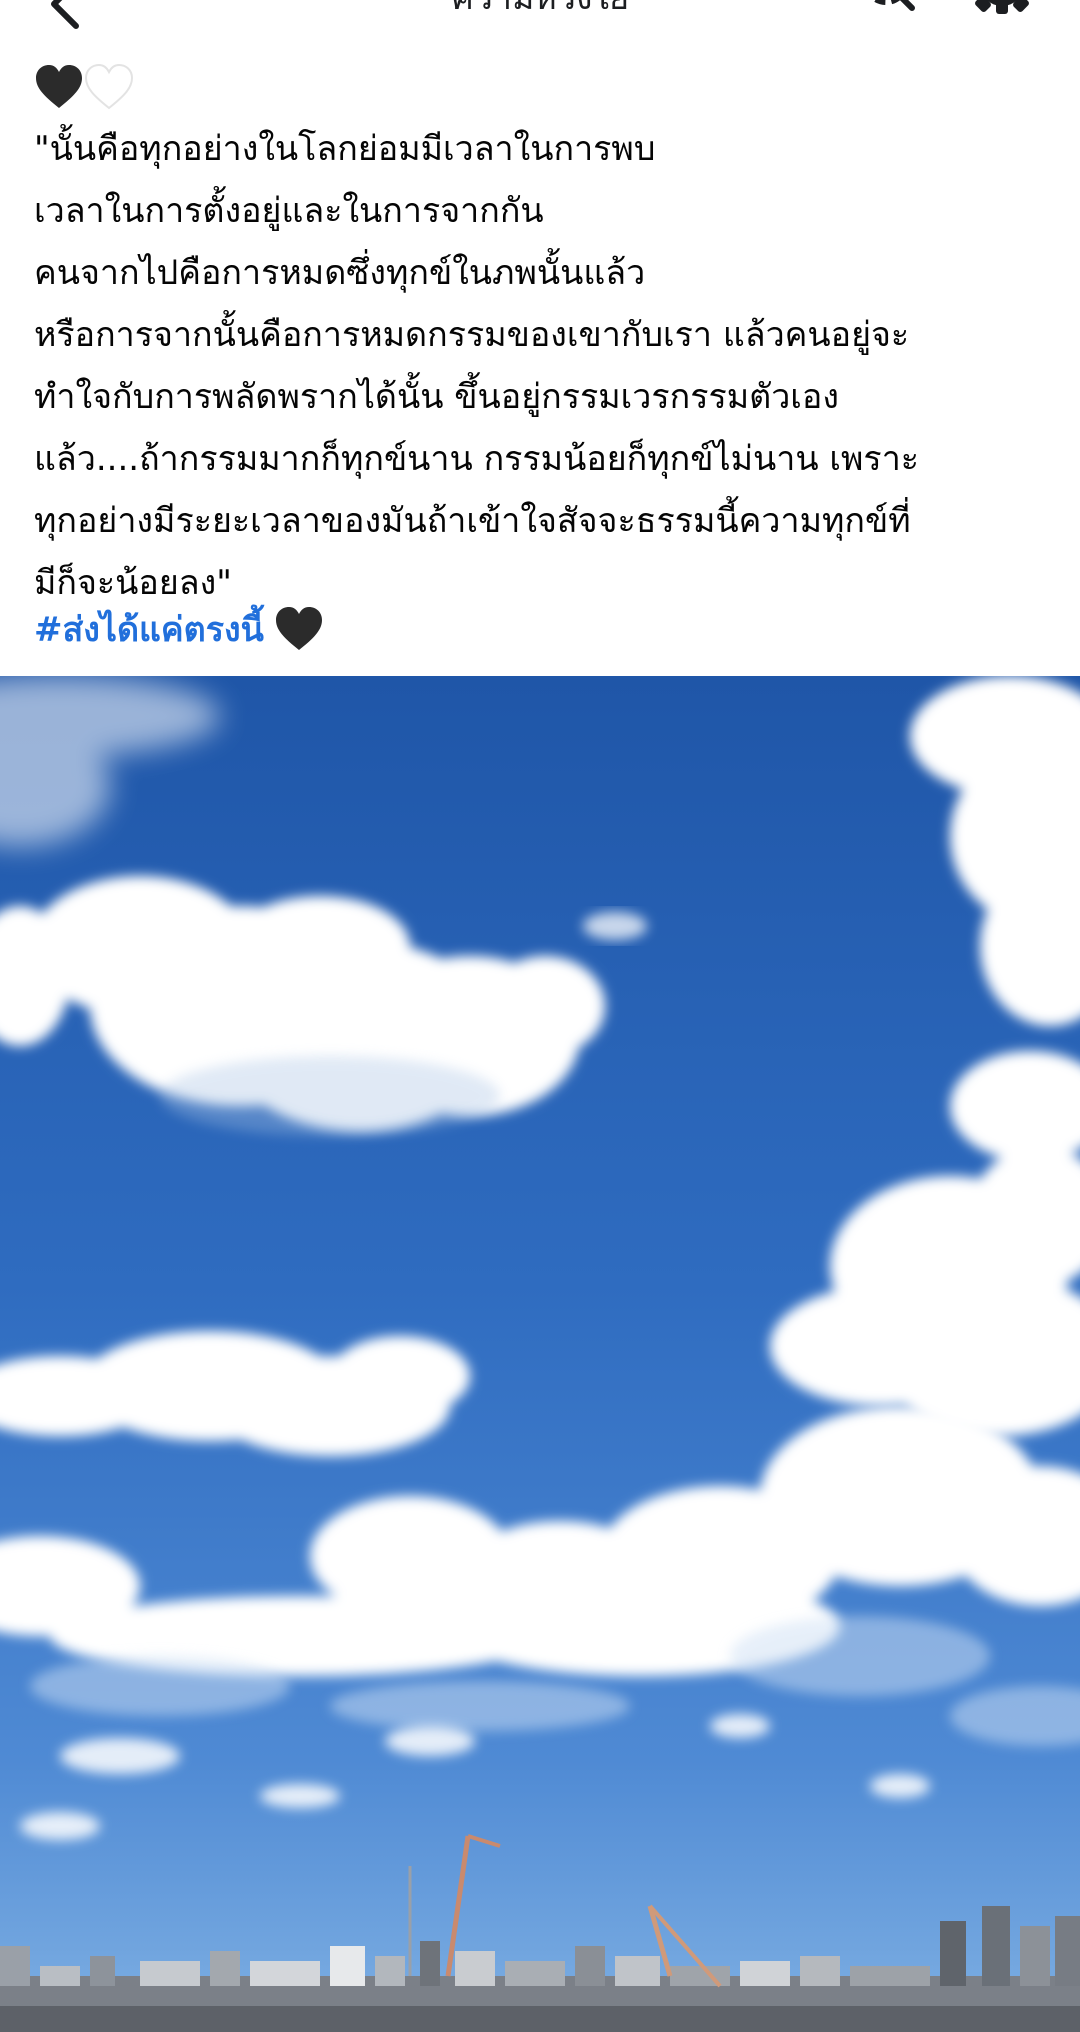 The height and width of the screenshot is (2032, 1080). I want to click on settings-button, so click(1002, 15).